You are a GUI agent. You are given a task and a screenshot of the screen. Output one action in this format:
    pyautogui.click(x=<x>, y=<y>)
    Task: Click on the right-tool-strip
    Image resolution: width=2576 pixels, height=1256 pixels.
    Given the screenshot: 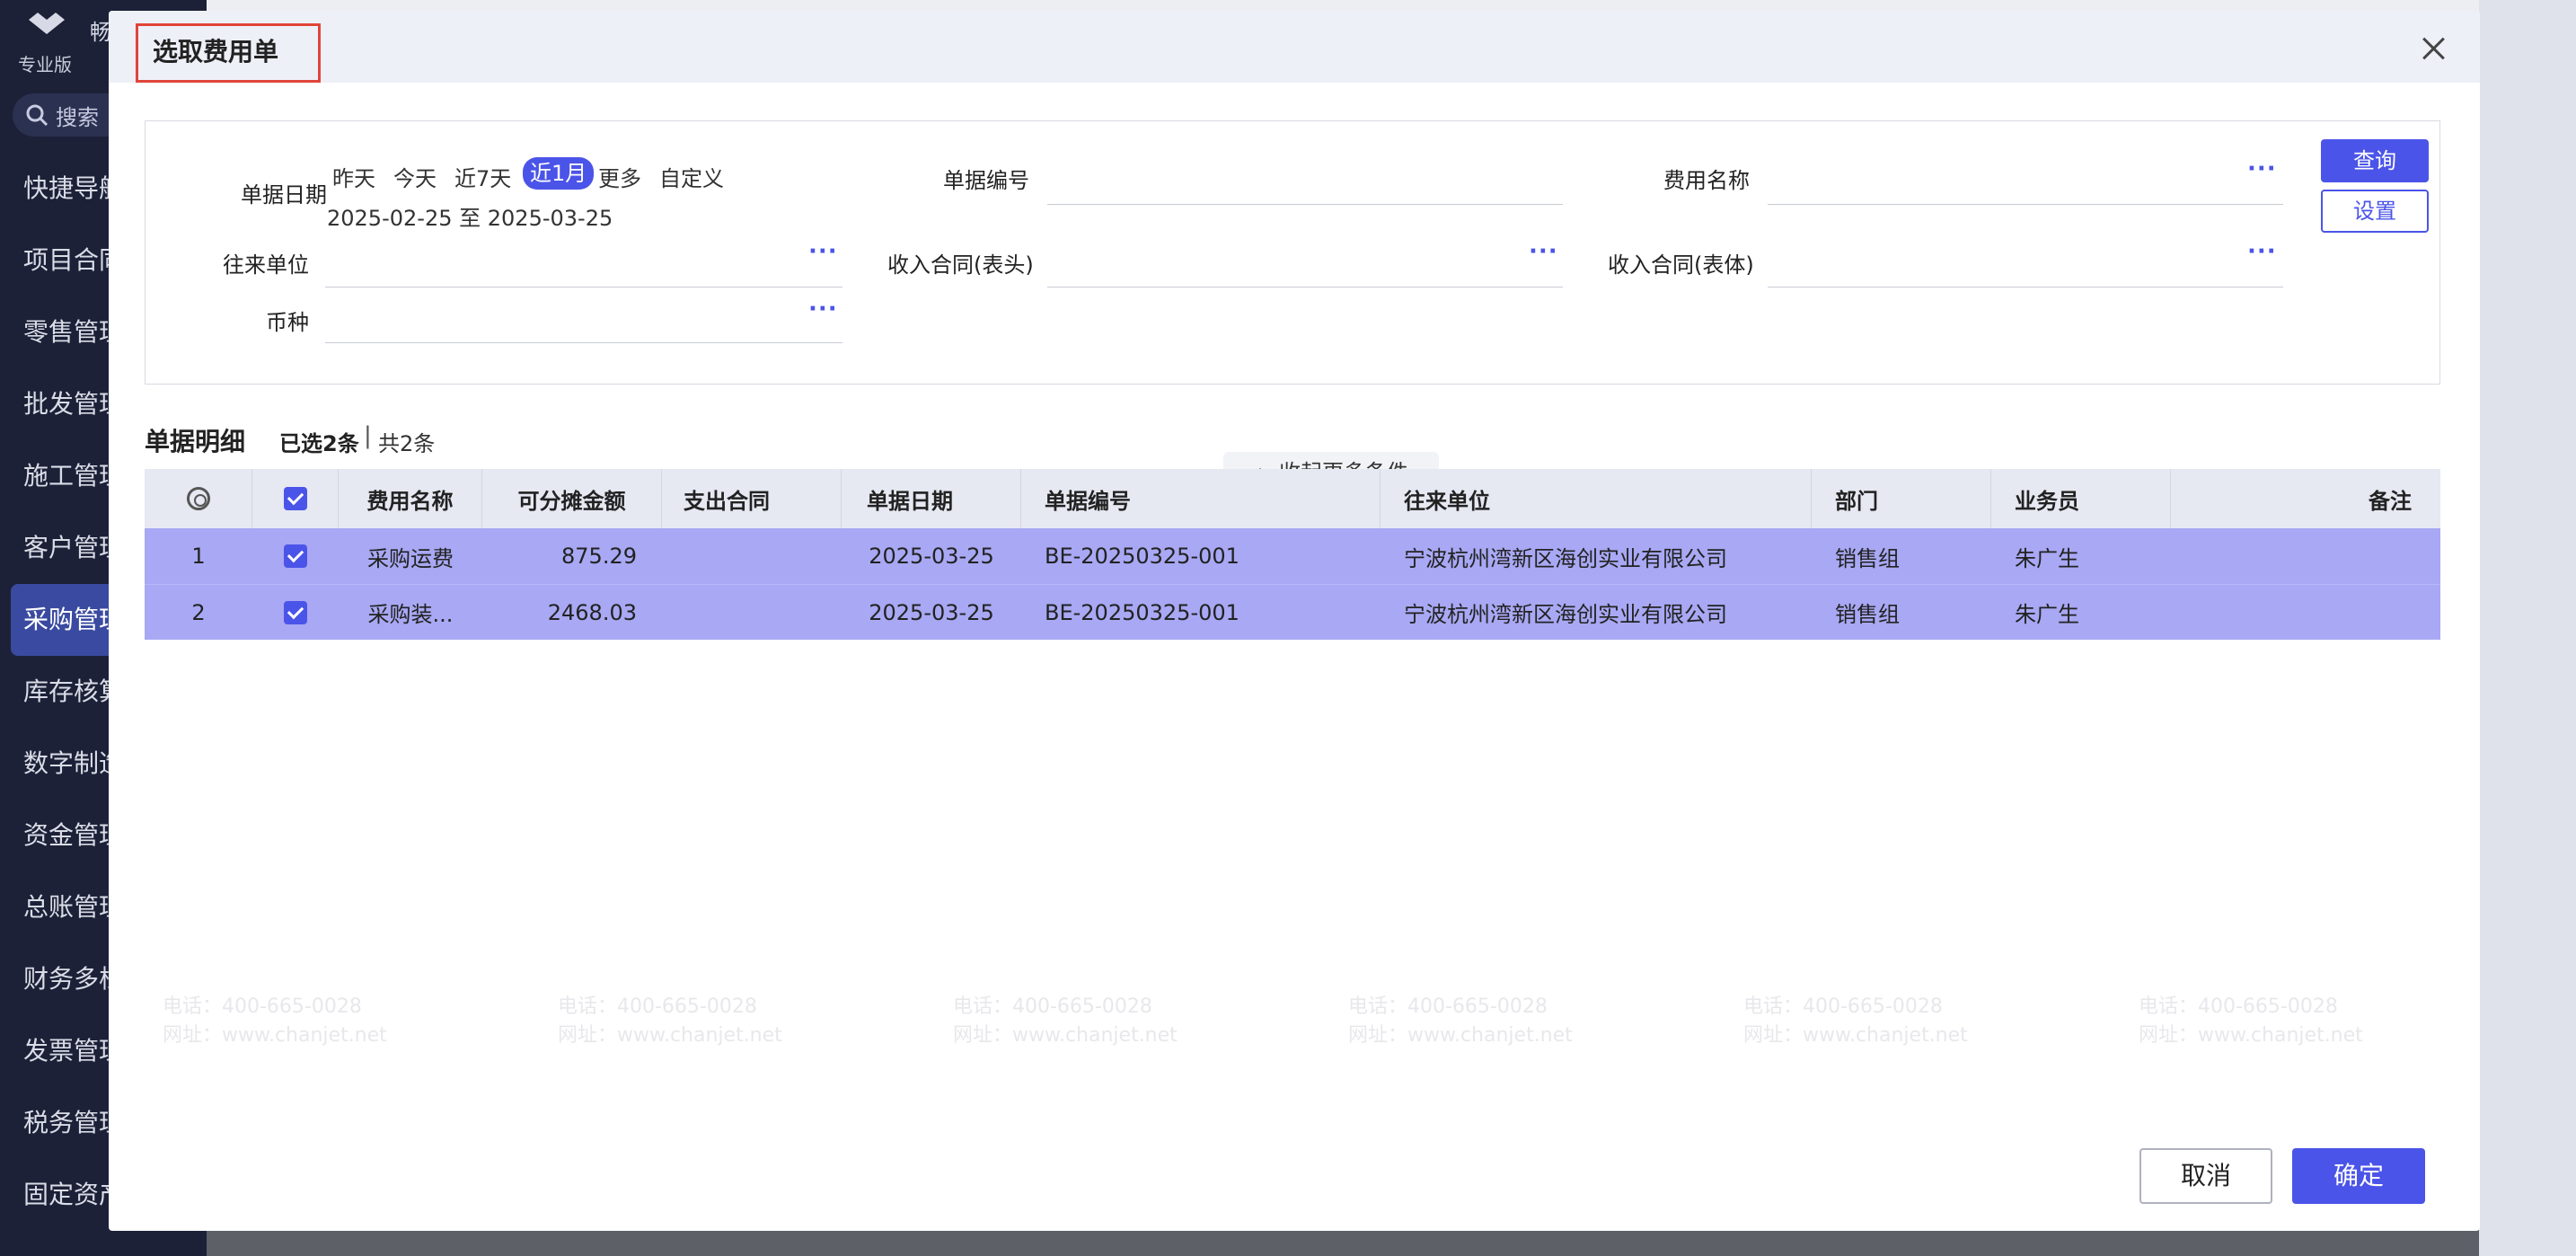 What is the action you would take?
    pyautogui.click(x=2527, y=628)
    